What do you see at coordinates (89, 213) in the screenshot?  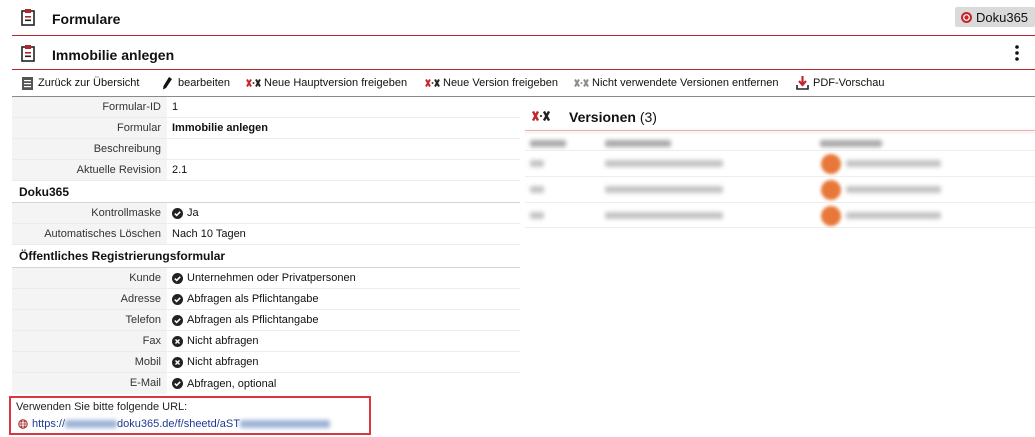 I see `detail-label: Kontrollmaske` at bounding box center [89, 213].